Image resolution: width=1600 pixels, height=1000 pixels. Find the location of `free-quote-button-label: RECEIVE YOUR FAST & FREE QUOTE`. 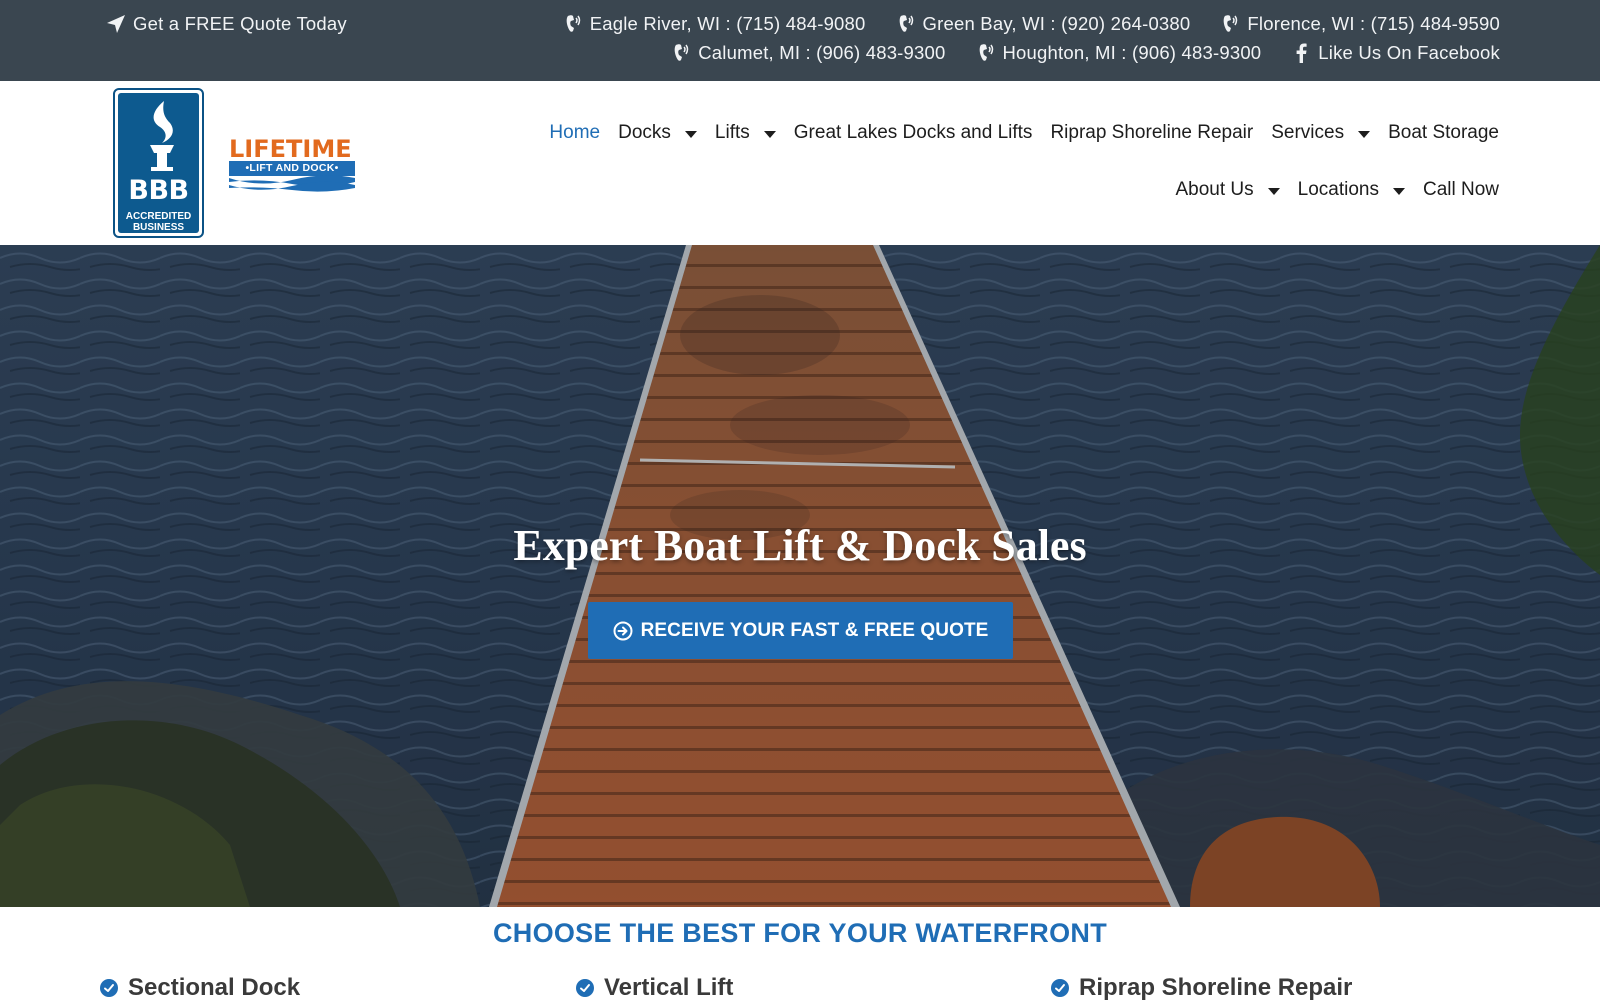

free-quote-button-label: RECEIVE YOUR FAST & FREE QUOTE is located at coordinates (814, 630).